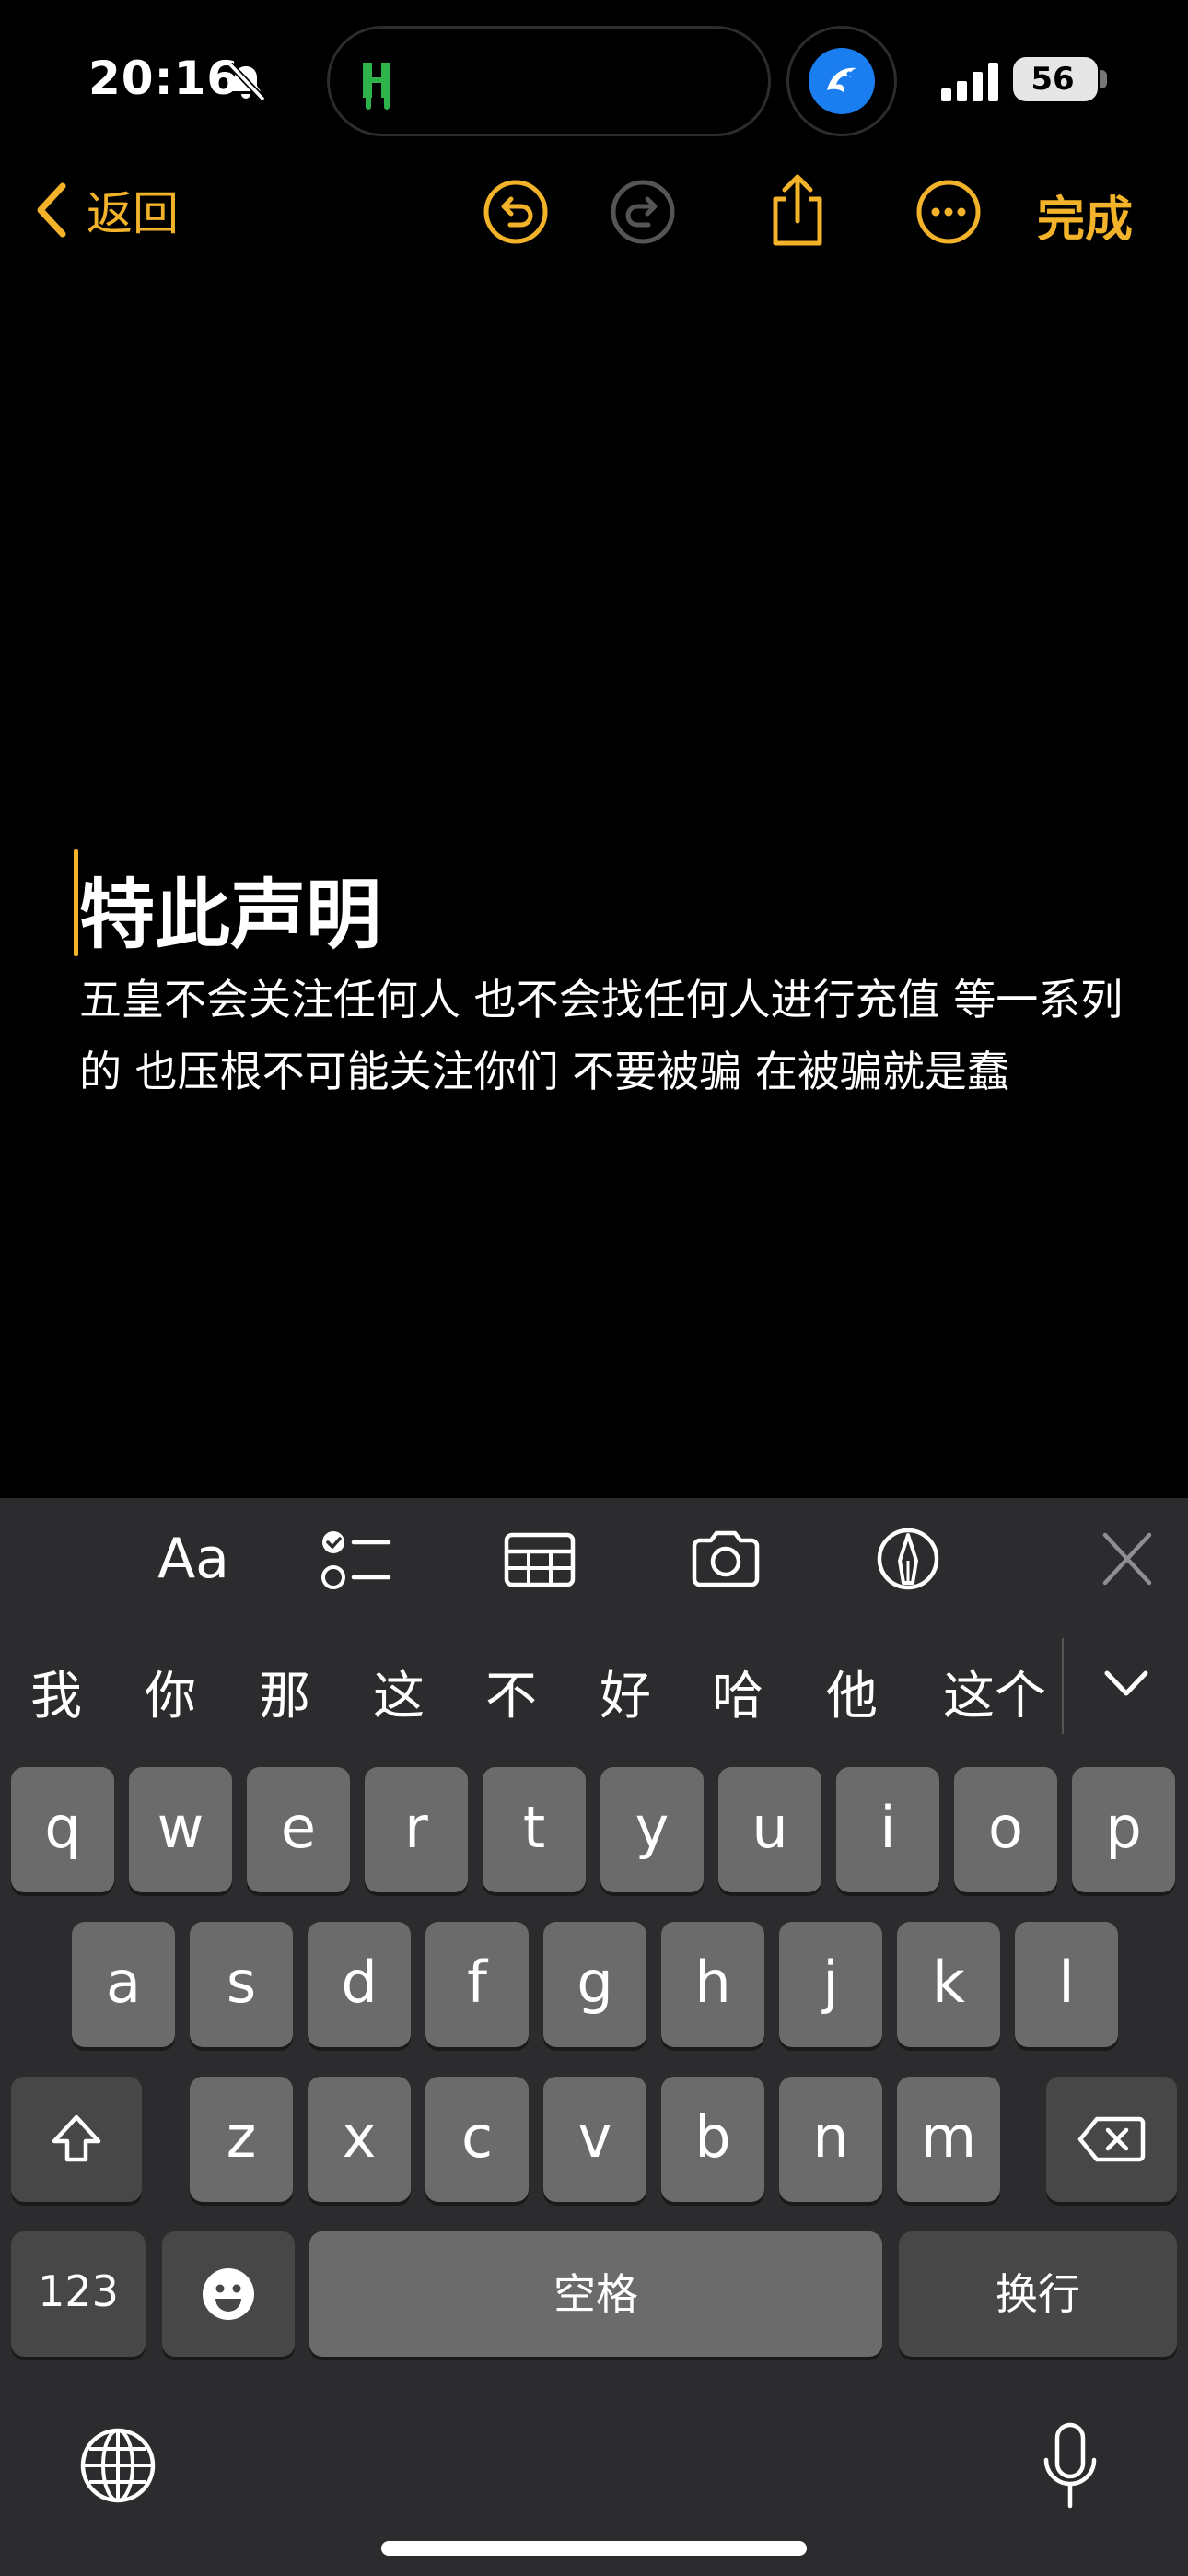 Image resolution: width=1188 pixels, height=2576 pixels. I want to click on back-button: 返回, so click(105, 210).